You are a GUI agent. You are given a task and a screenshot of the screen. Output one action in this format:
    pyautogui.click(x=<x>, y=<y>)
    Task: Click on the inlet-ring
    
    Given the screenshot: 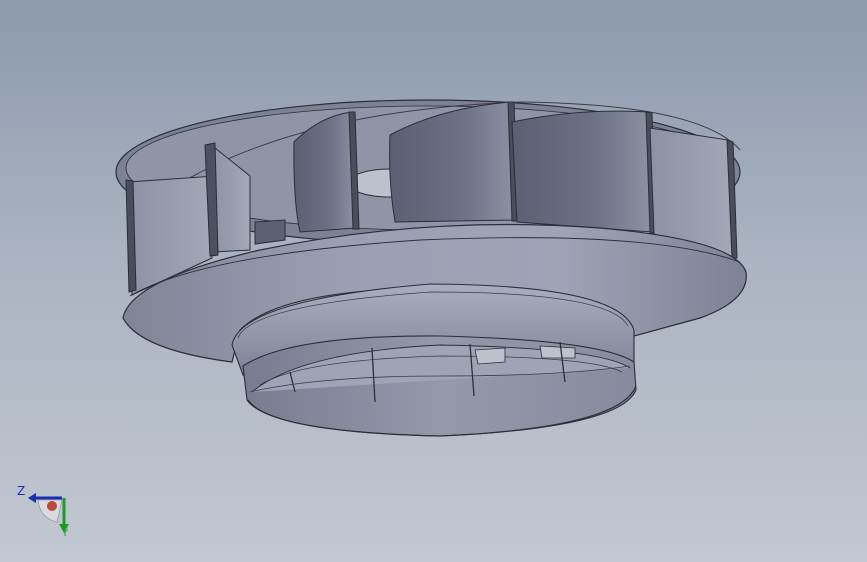 What is the action you would take?
    pyautogui.click(x=434, y=360)
    